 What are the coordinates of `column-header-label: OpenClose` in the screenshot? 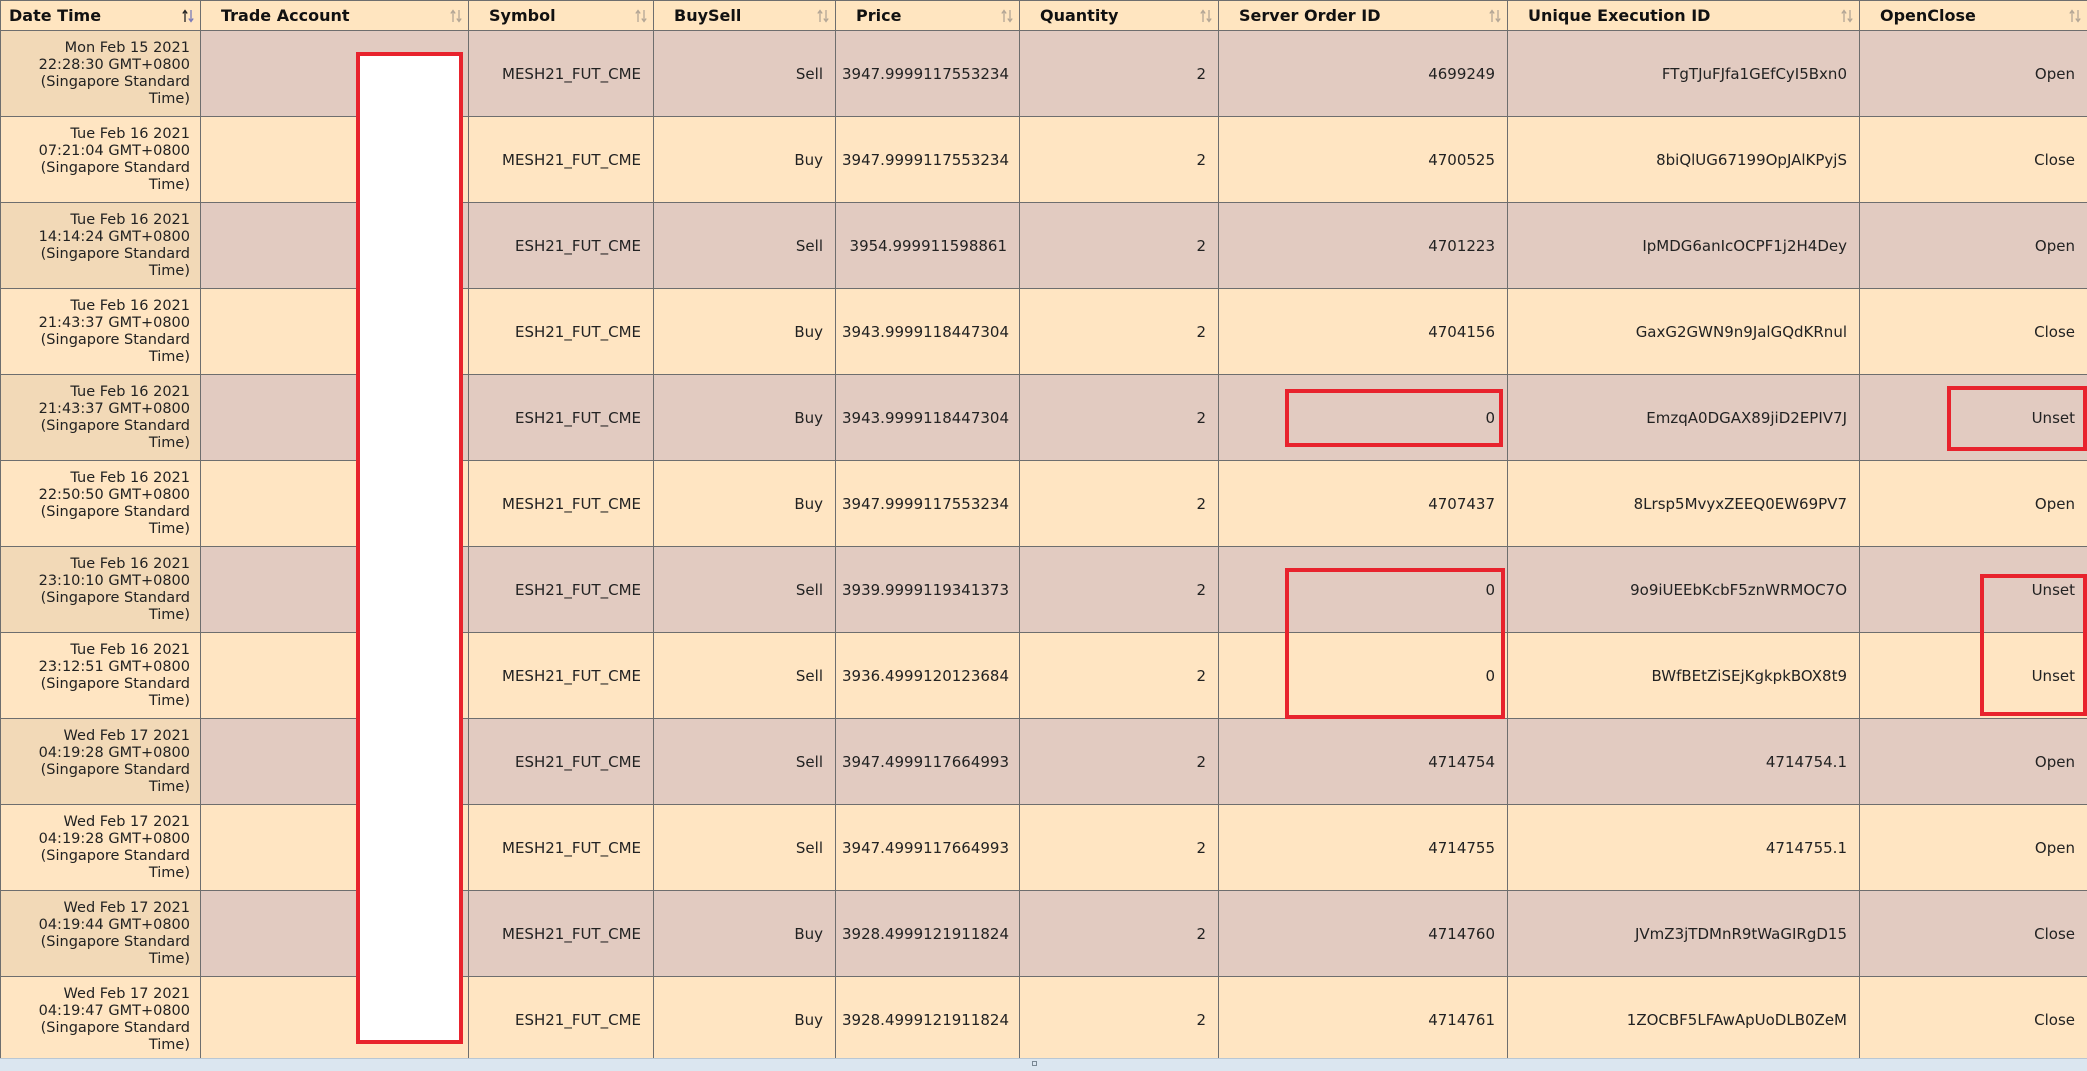 It's located at (1928, 15).